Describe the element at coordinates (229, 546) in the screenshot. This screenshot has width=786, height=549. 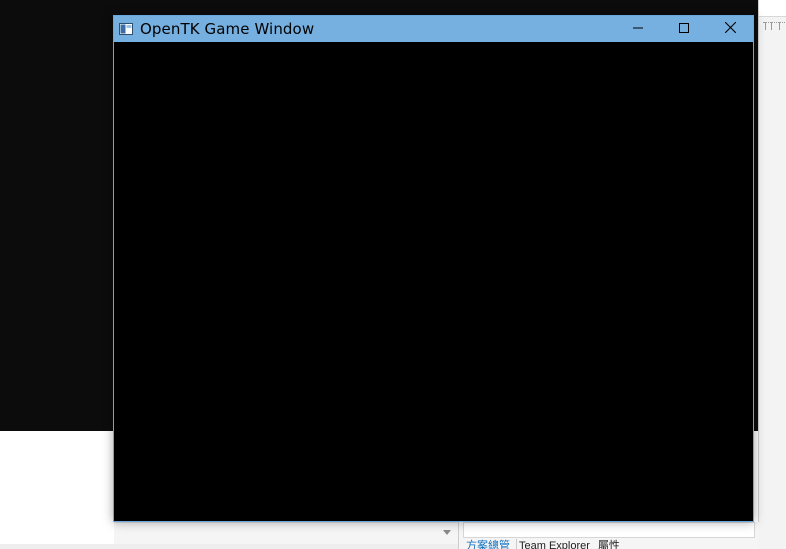
I see `ide-status-bar` at that location.